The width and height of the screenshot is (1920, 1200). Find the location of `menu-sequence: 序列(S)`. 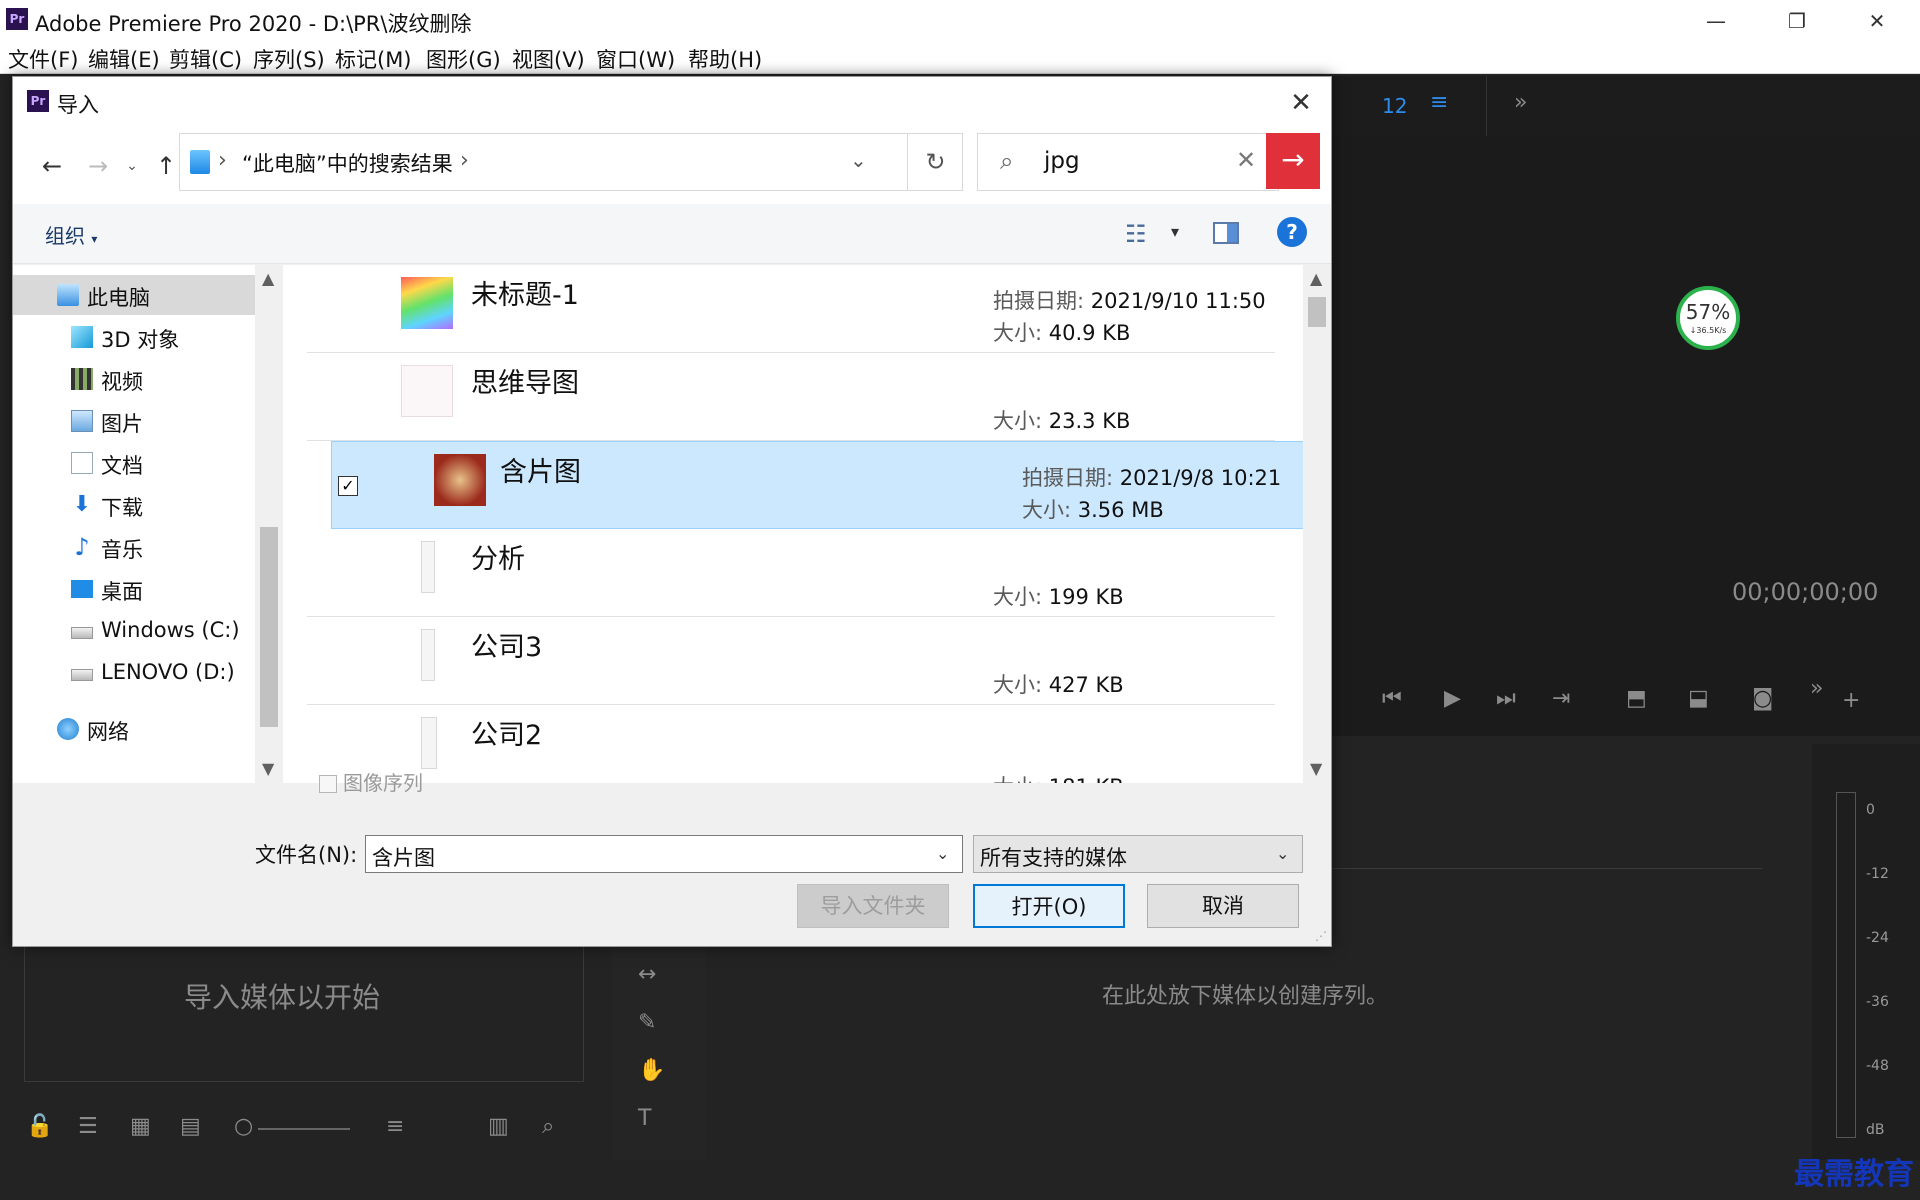

menu-sequence: 序列(S) is located at coordinates (289, 59).